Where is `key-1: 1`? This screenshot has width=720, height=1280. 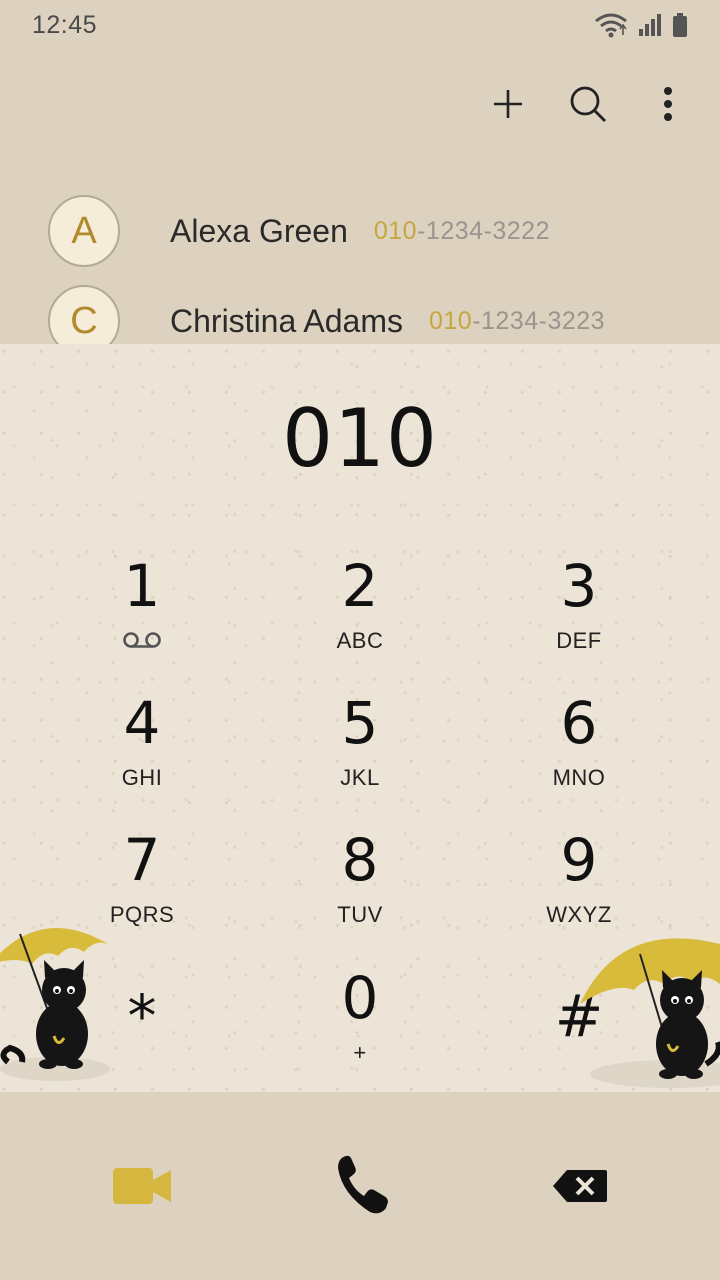 key-1: 1 is located at coordinates (142, 614).